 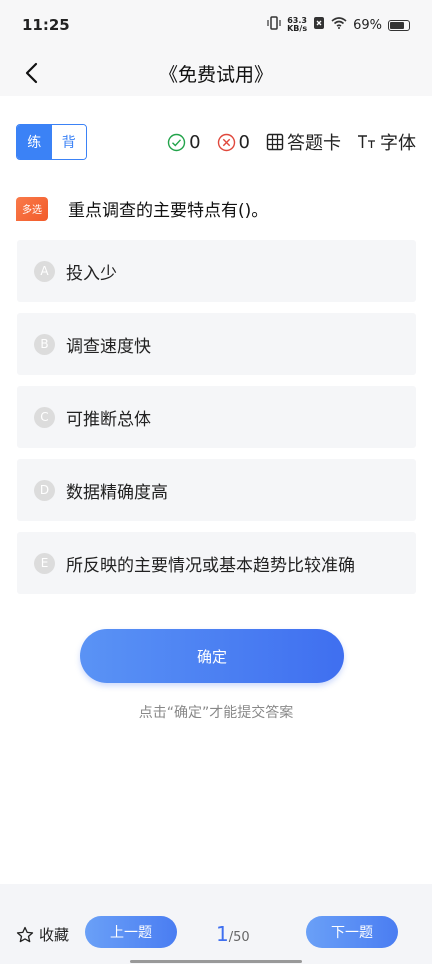 What do you see at coordinates (44, 417) in the screenshot?
I see `option-letter: C` at bounding box center [44, 417].